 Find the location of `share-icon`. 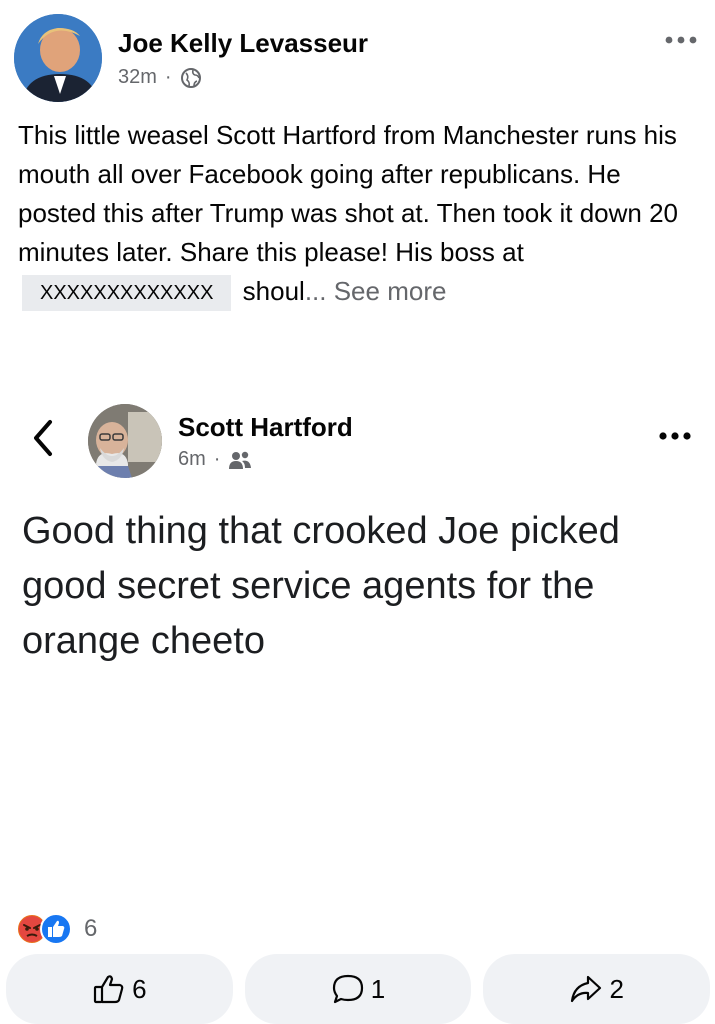

share-icon is located at coordinates (586, 989).